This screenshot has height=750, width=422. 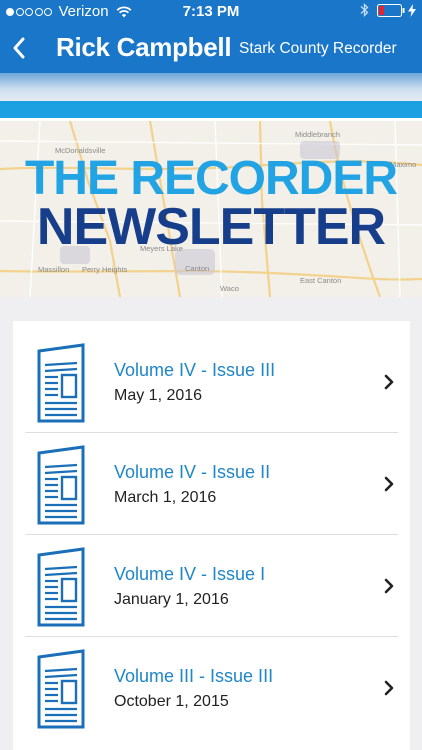 I want to click on list-item: Volume IV - Issue I January 1, 2016, so click(x=211, y=586).